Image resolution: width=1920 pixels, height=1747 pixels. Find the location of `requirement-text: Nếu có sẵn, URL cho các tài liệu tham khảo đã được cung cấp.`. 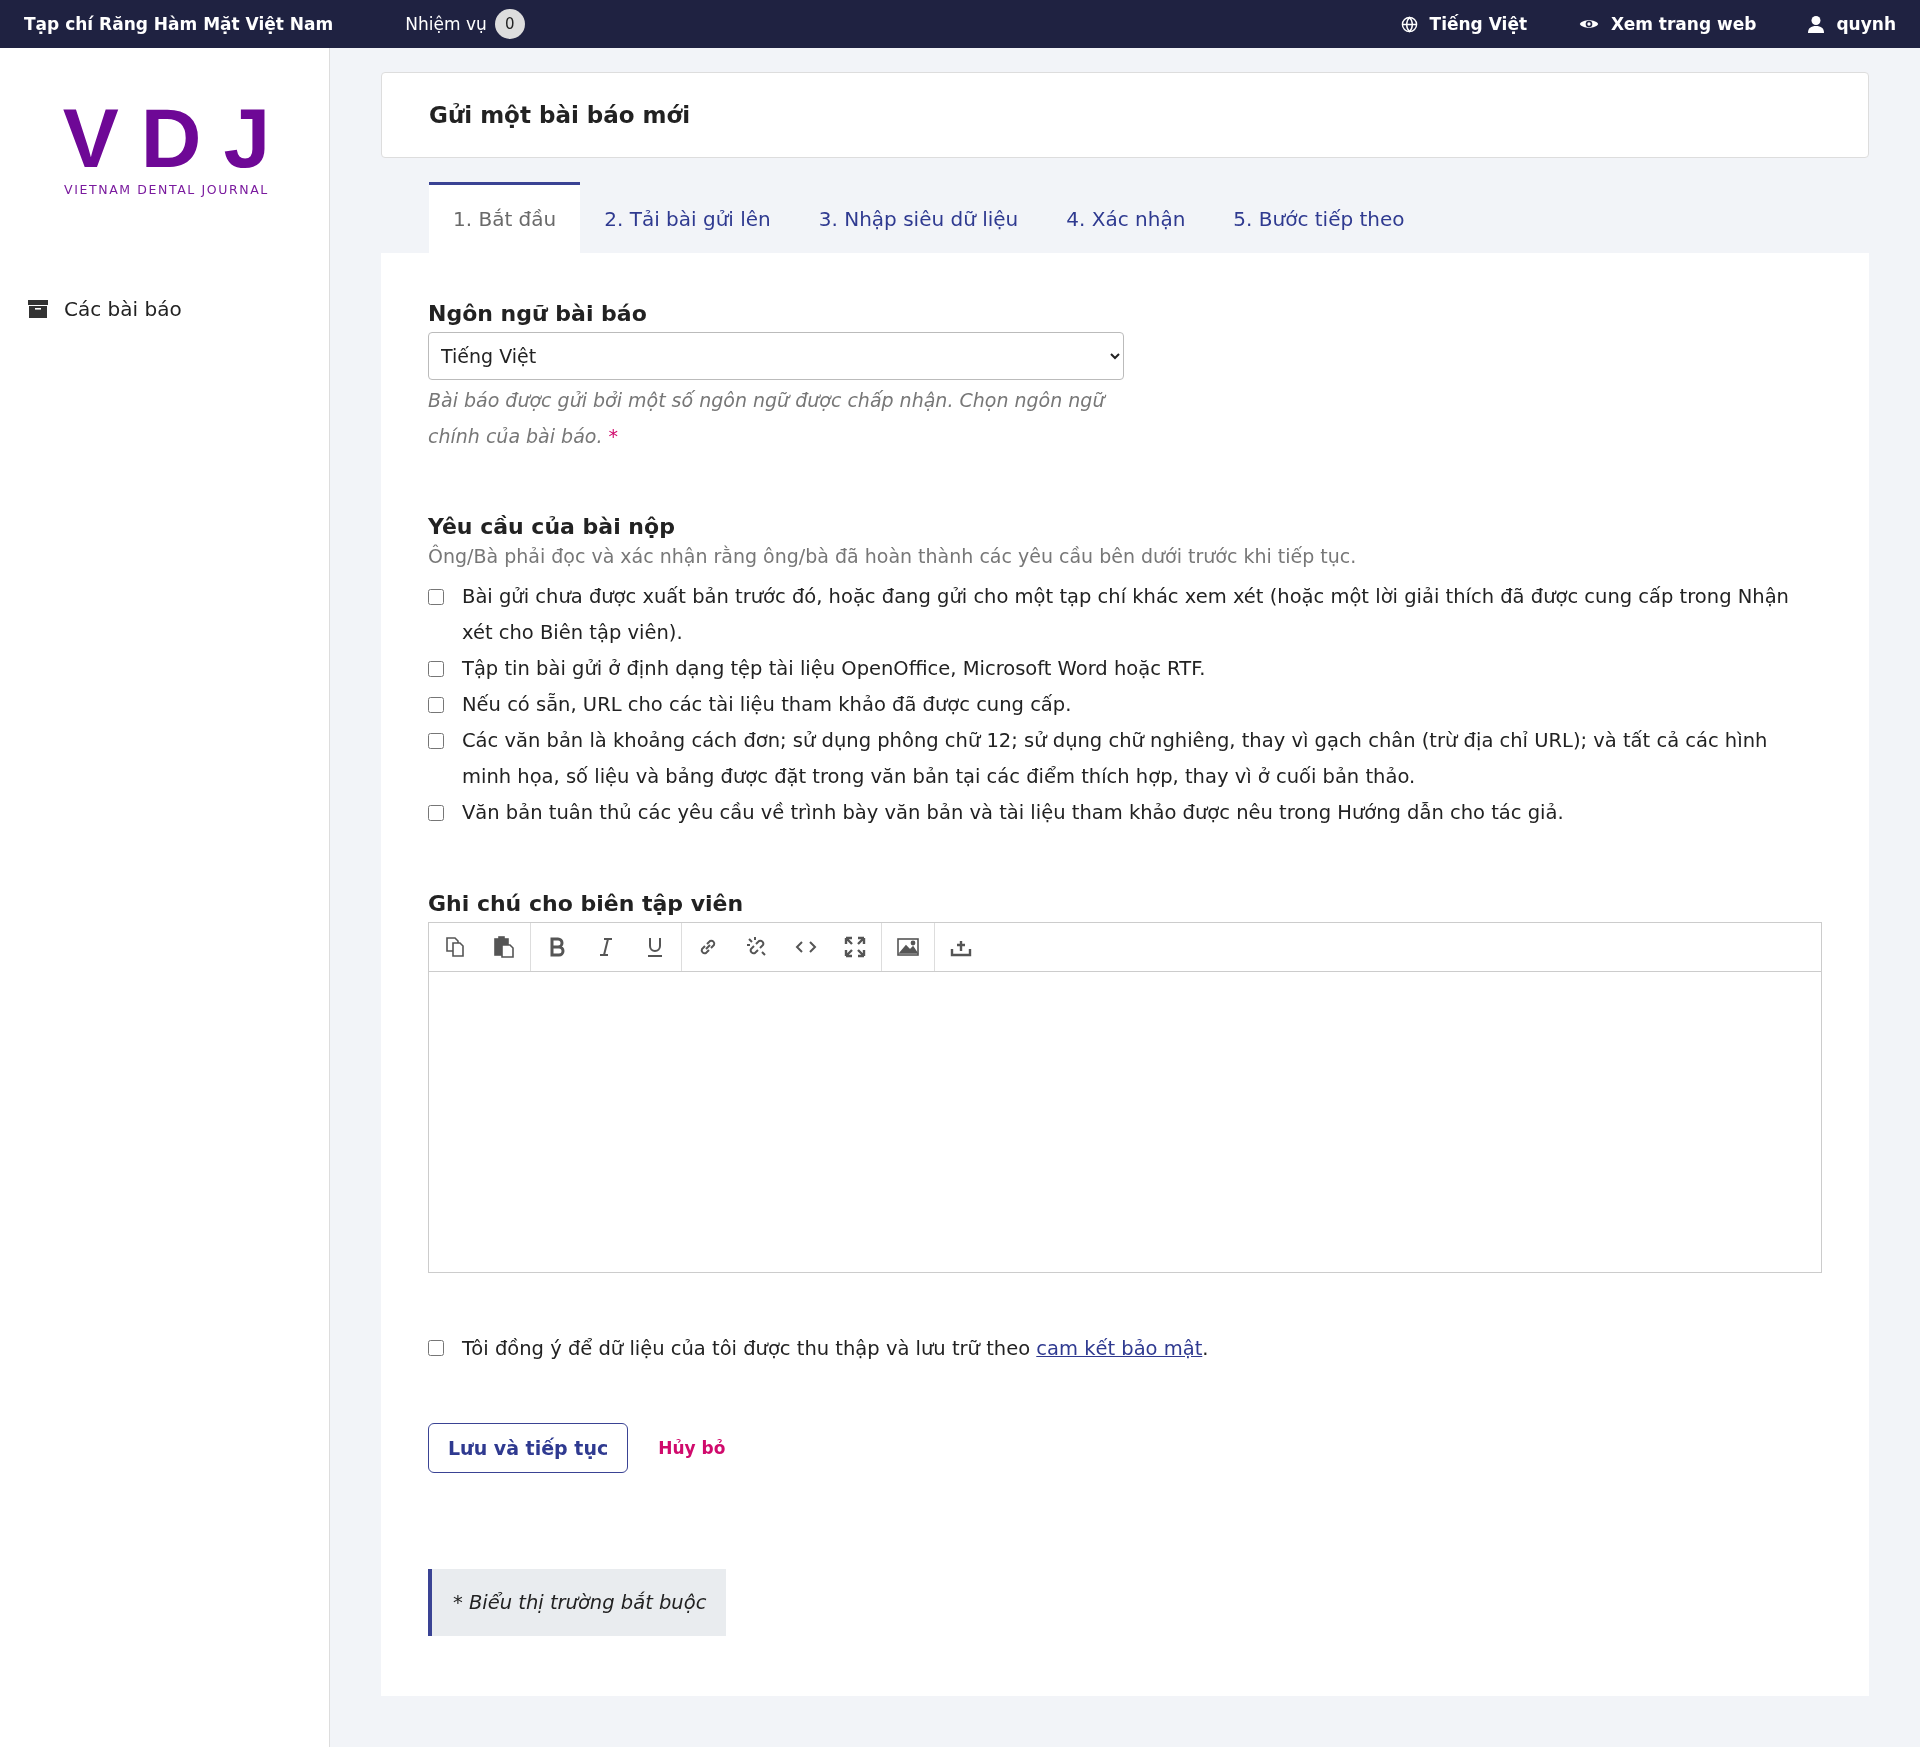

requirement-text: Nếu có sẵn, URL cho các tài liệu tham khảo đã được cung cấp. is located at coordinates (767, 705).